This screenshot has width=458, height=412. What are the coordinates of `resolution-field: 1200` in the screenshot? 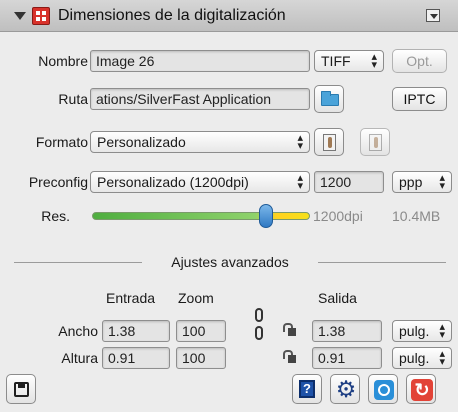 It's located at (349, 182).